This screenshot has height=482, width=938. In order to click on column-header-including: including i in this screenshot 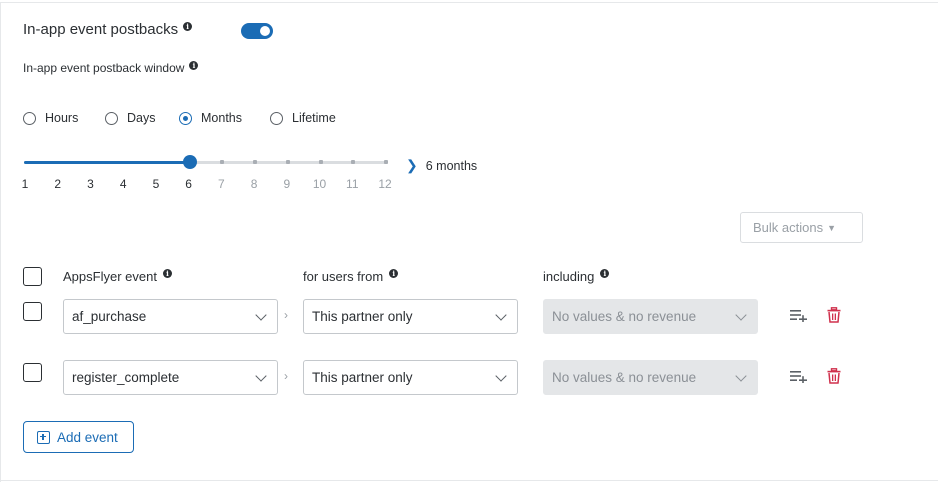, I will do `click(576, 276)`.